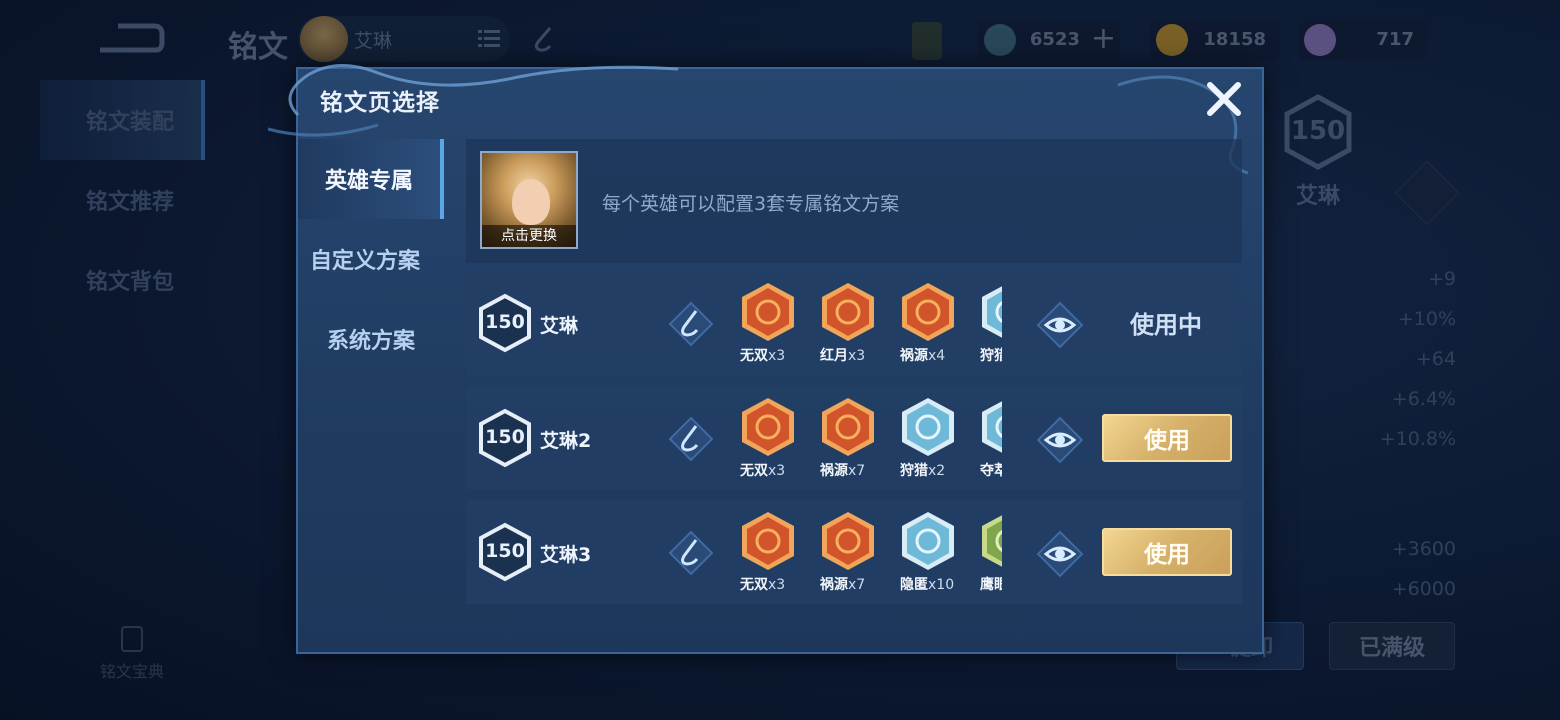  I want to click on rune-item: 夺萃, so click(991, 439).